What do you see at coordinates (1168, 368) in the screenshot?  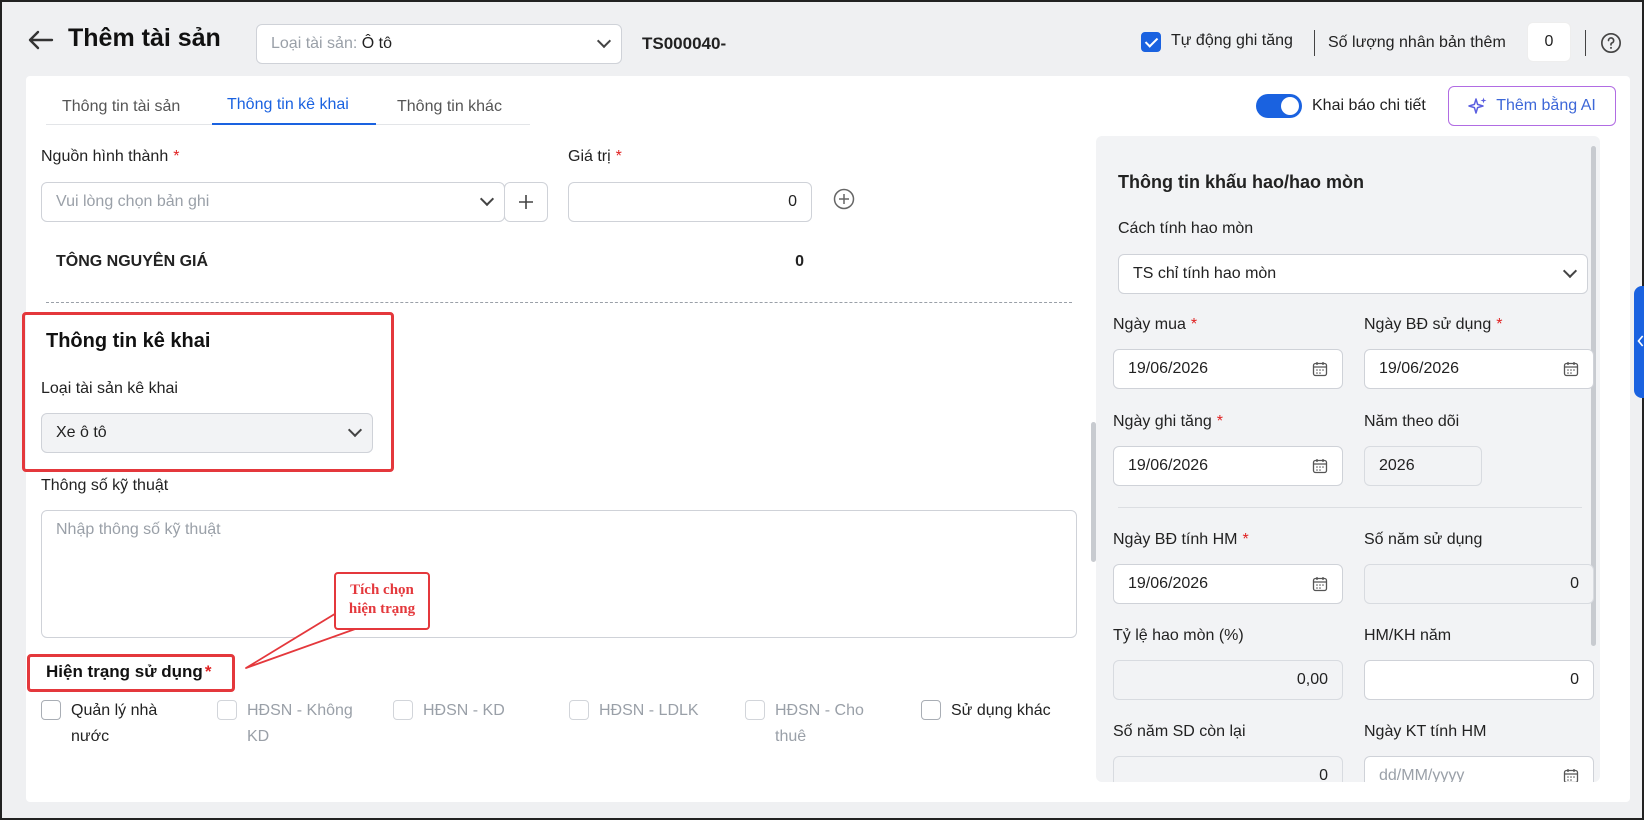 I see `purchase-date-value: 19/06/2026` at bounding box center [1168, 368].